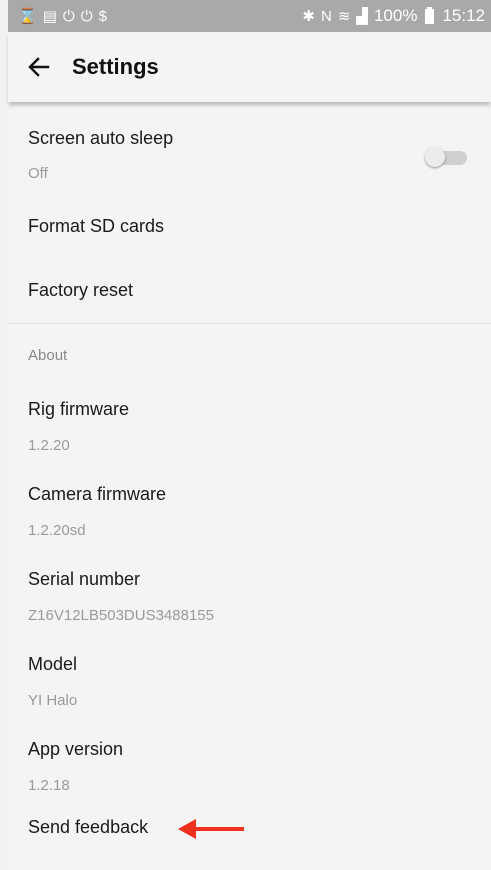  I want to click on info-label: App version, so click(76, 749).